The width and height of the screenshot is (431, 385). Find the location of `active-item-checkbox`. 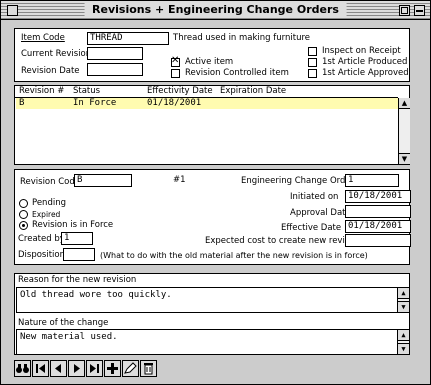

active-item-checkbox is located at coordinates (175, 61).